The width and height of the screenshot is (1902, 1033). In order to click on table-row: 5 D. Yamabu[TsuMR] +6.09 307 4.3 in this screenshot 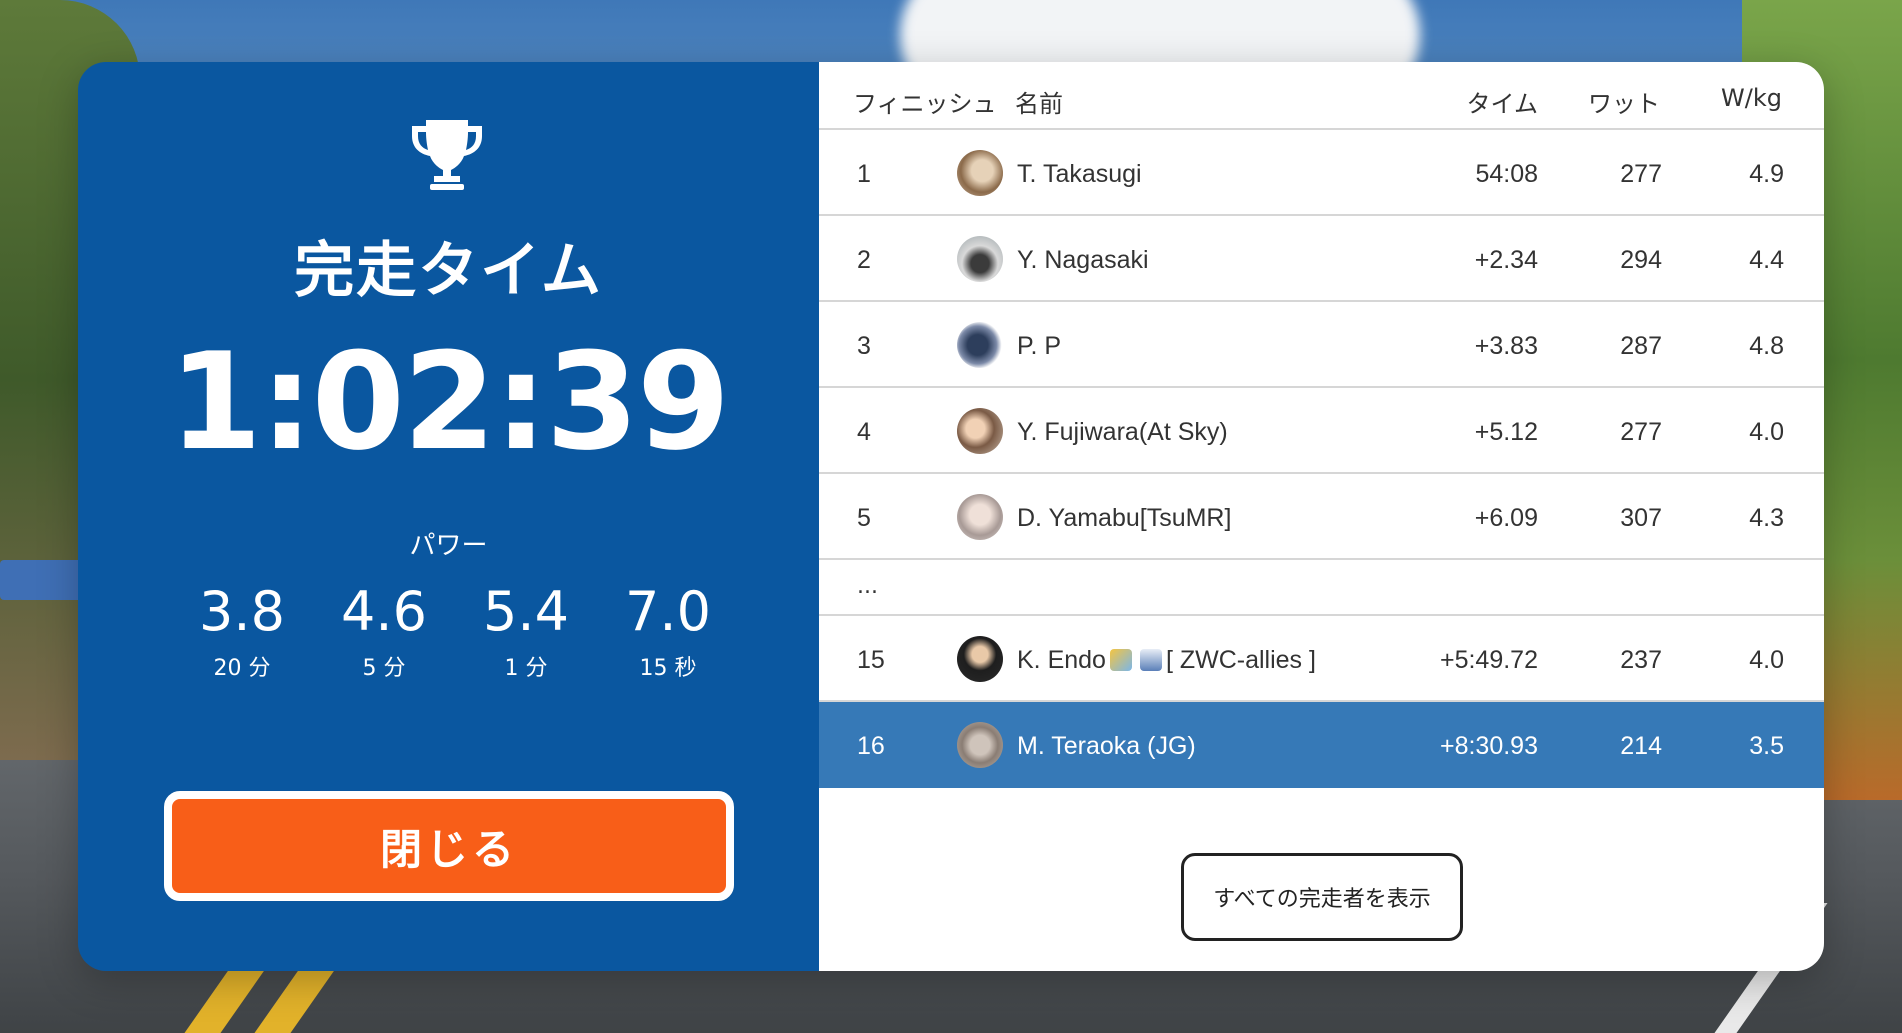, I will do `click(1321, 517)`.